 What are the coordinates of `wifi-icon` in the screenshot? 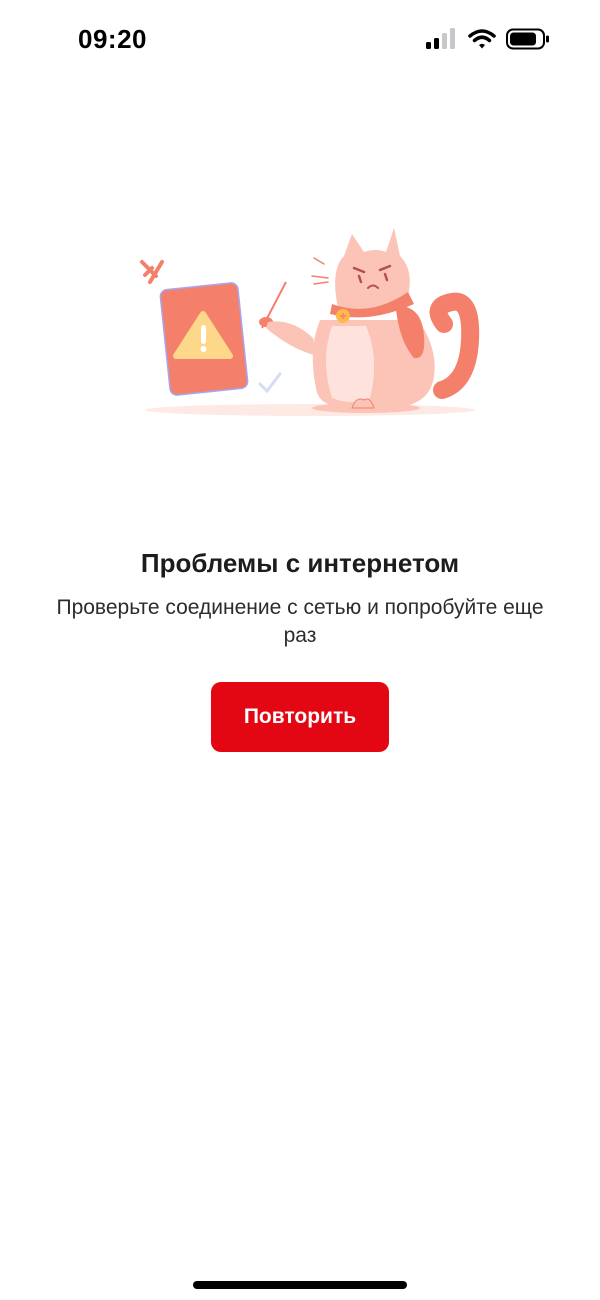 It's located at (482, 39).